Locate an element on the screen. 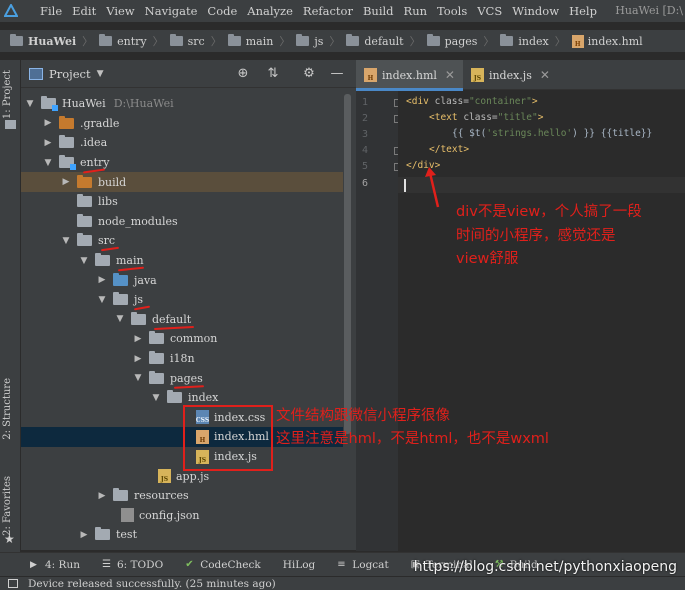 The height and width of the screenshot is (590, 685). tree-item-java: ▶ java is located at coordinates (182, 280).